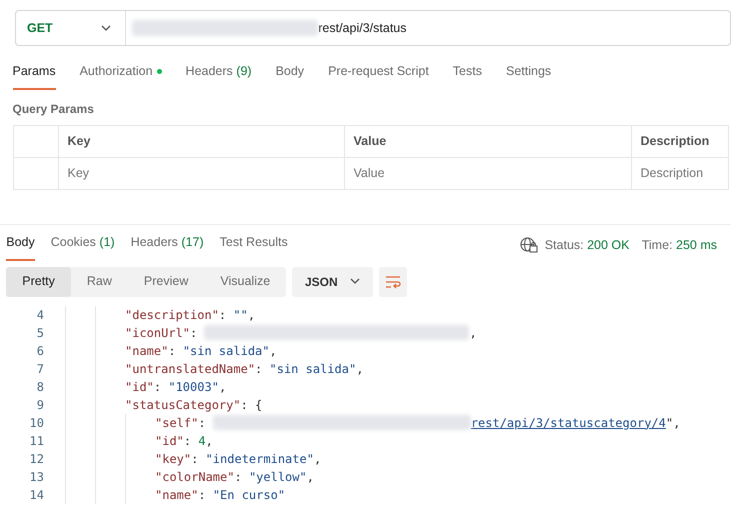 This screenshot has width=731, height=521. What do you see at coordinates (378, 76) in the screenshot?
I see `request-tab: Pre-request Script` at bounding box center [378, 76].